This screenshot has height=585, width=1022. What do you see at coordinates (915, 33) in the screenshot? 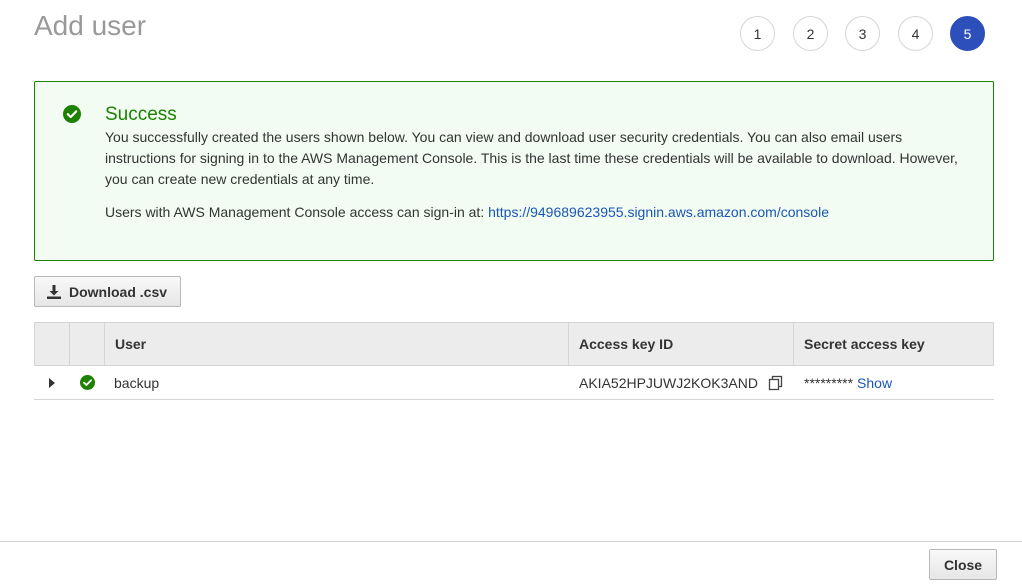
I see `step-4: 4` at bounding box center [915, 33].